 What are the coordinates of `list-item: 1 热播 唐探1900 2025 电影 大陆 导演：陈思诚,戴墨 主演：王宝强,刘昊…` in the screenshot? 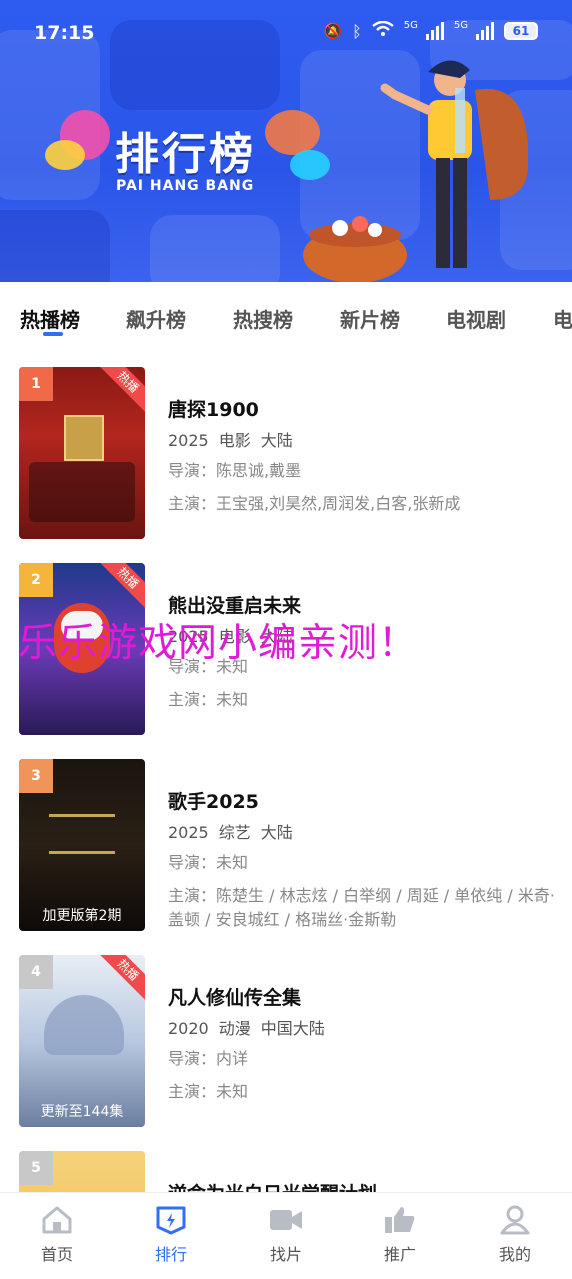 It's located at (286, 457).